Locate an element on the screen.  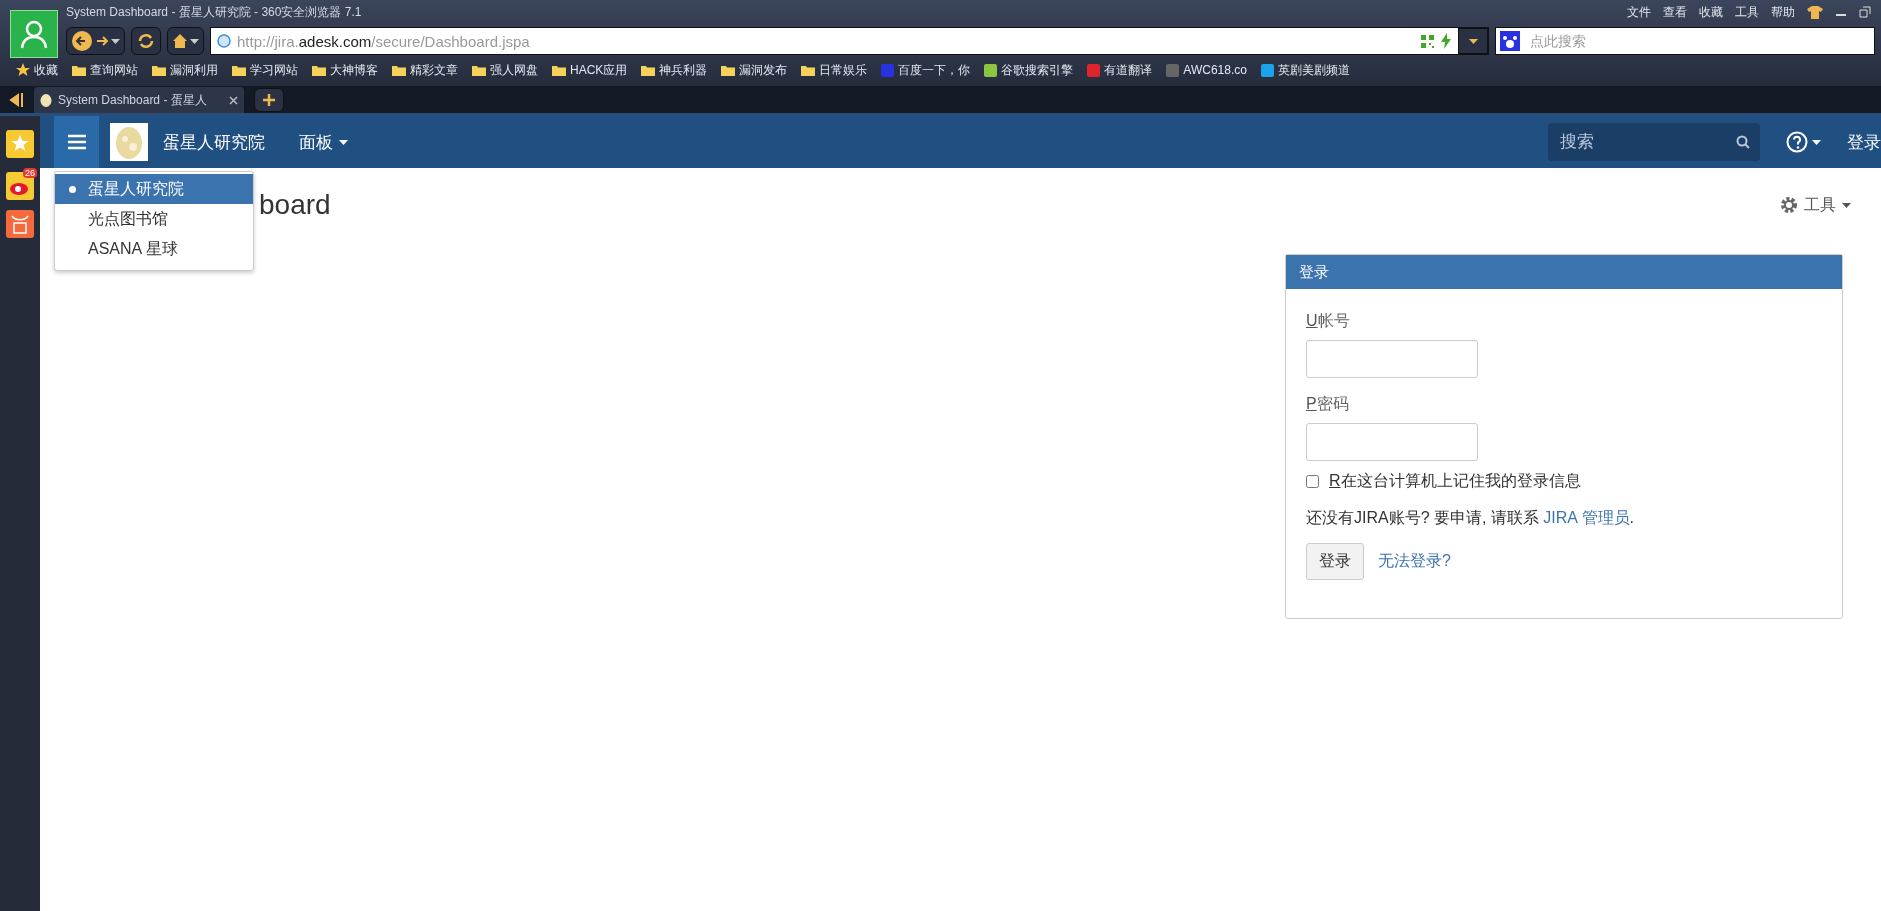
bookmark: 日常娱乐 is located at coordinates (834, 70).